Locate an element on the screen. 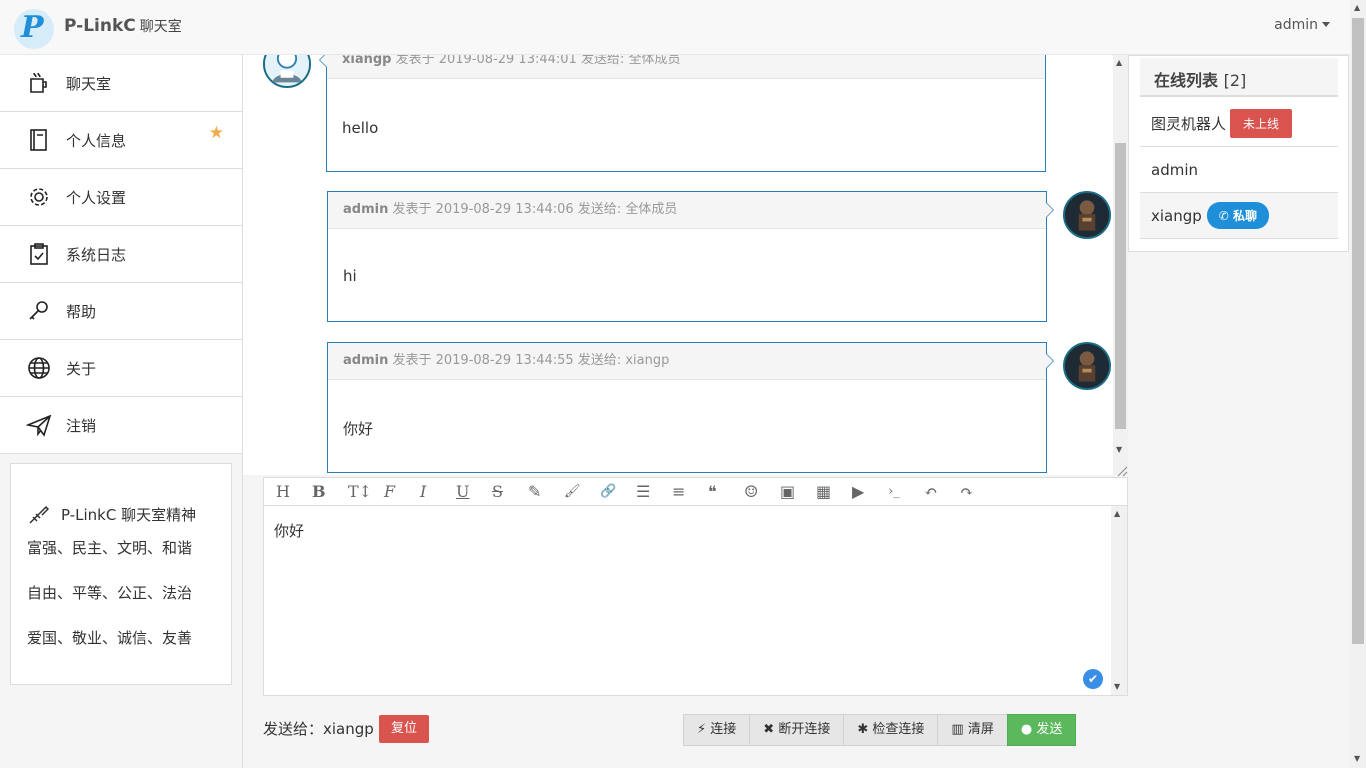  paper-plane-icon is located at coordinates (39, 425).